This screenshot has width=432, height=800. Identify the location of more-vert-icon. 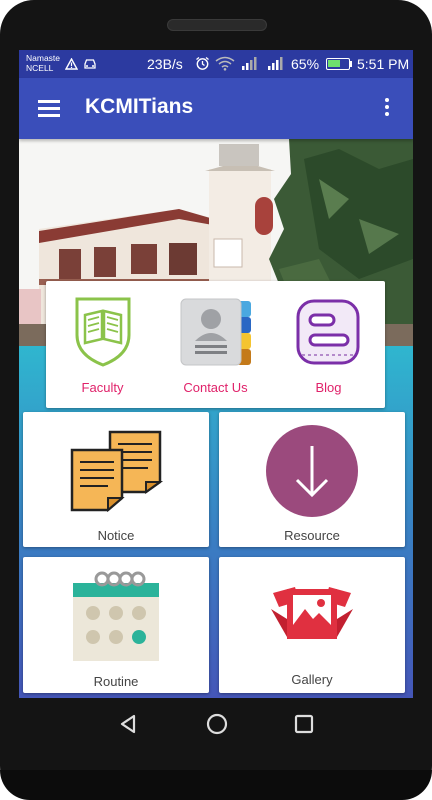
(387, 109).